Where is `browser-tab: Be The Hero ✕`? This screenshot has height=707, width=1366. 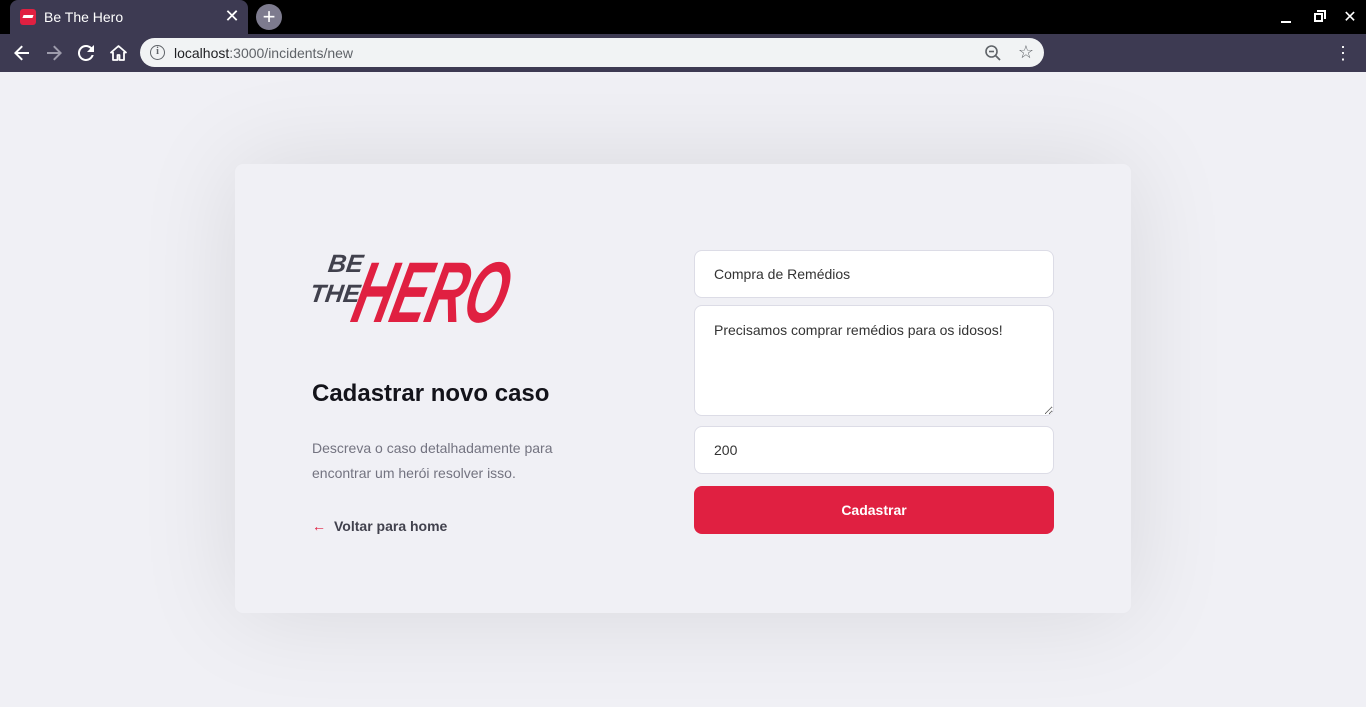 browser-tab: Be The Hero ✕ is located at coordinates (129, 17).